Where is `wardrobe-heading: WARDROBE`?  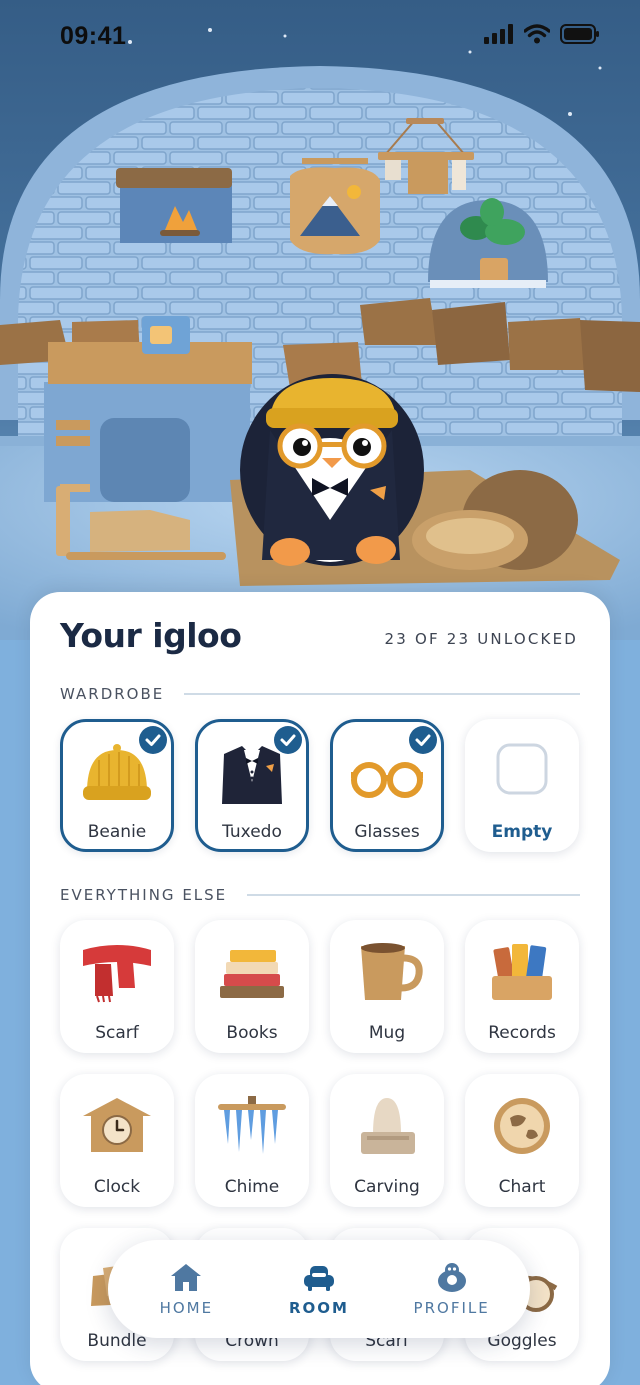 wardrobe-heading: WARDROBE is located at coordinates (112, 694).